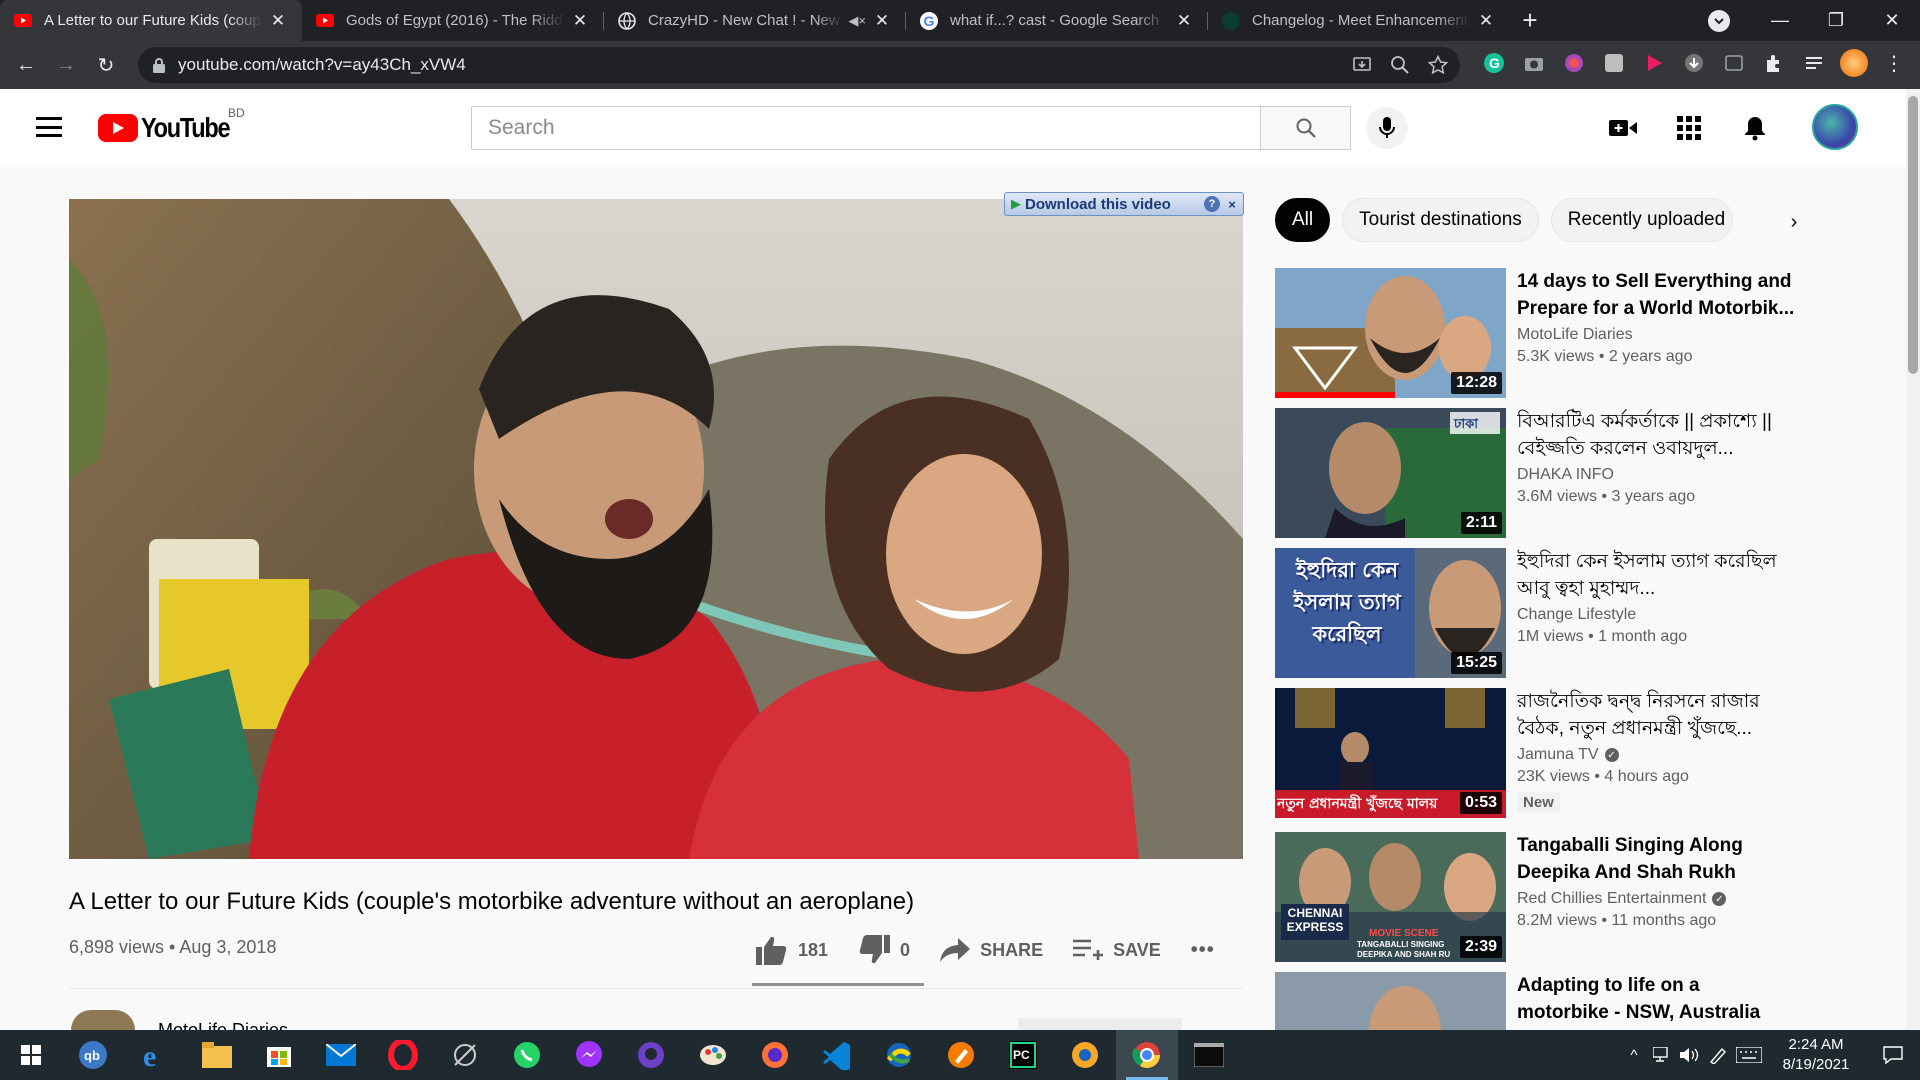 The image size is (1920, 1080). What do you see at coordinates (1913, 235) in the screenshot?
I see `scrollbar-thumb` at bounding box center [1913, 235].